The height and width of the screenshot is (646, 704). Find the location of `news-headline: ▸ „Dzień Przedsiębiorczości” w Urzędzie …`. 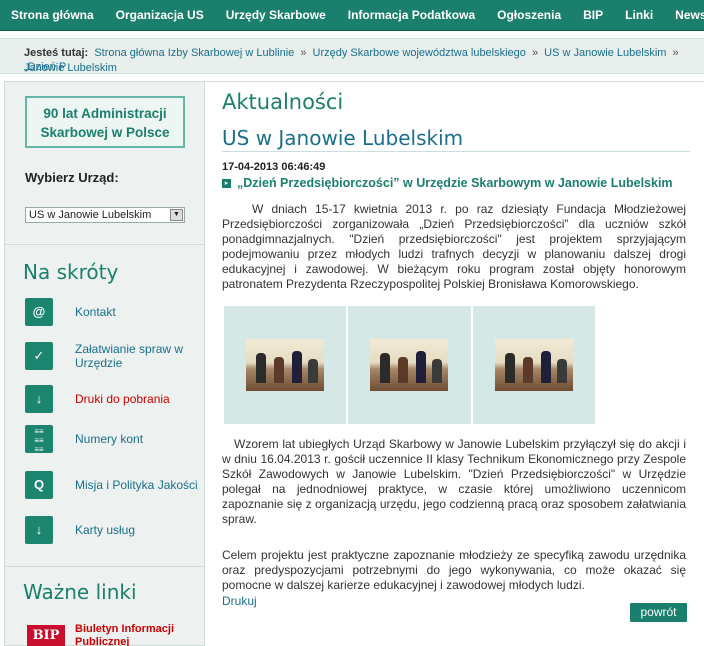

news-headline: ▸ „Dzień Przedsiębiorczości” w Urzędzie … is located at coordinates (447, 183).